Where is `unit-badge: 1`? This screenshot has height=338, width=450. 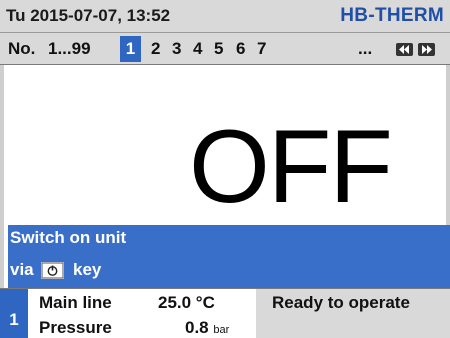
unit-badge: 1 is located at coordinates (14, 313).